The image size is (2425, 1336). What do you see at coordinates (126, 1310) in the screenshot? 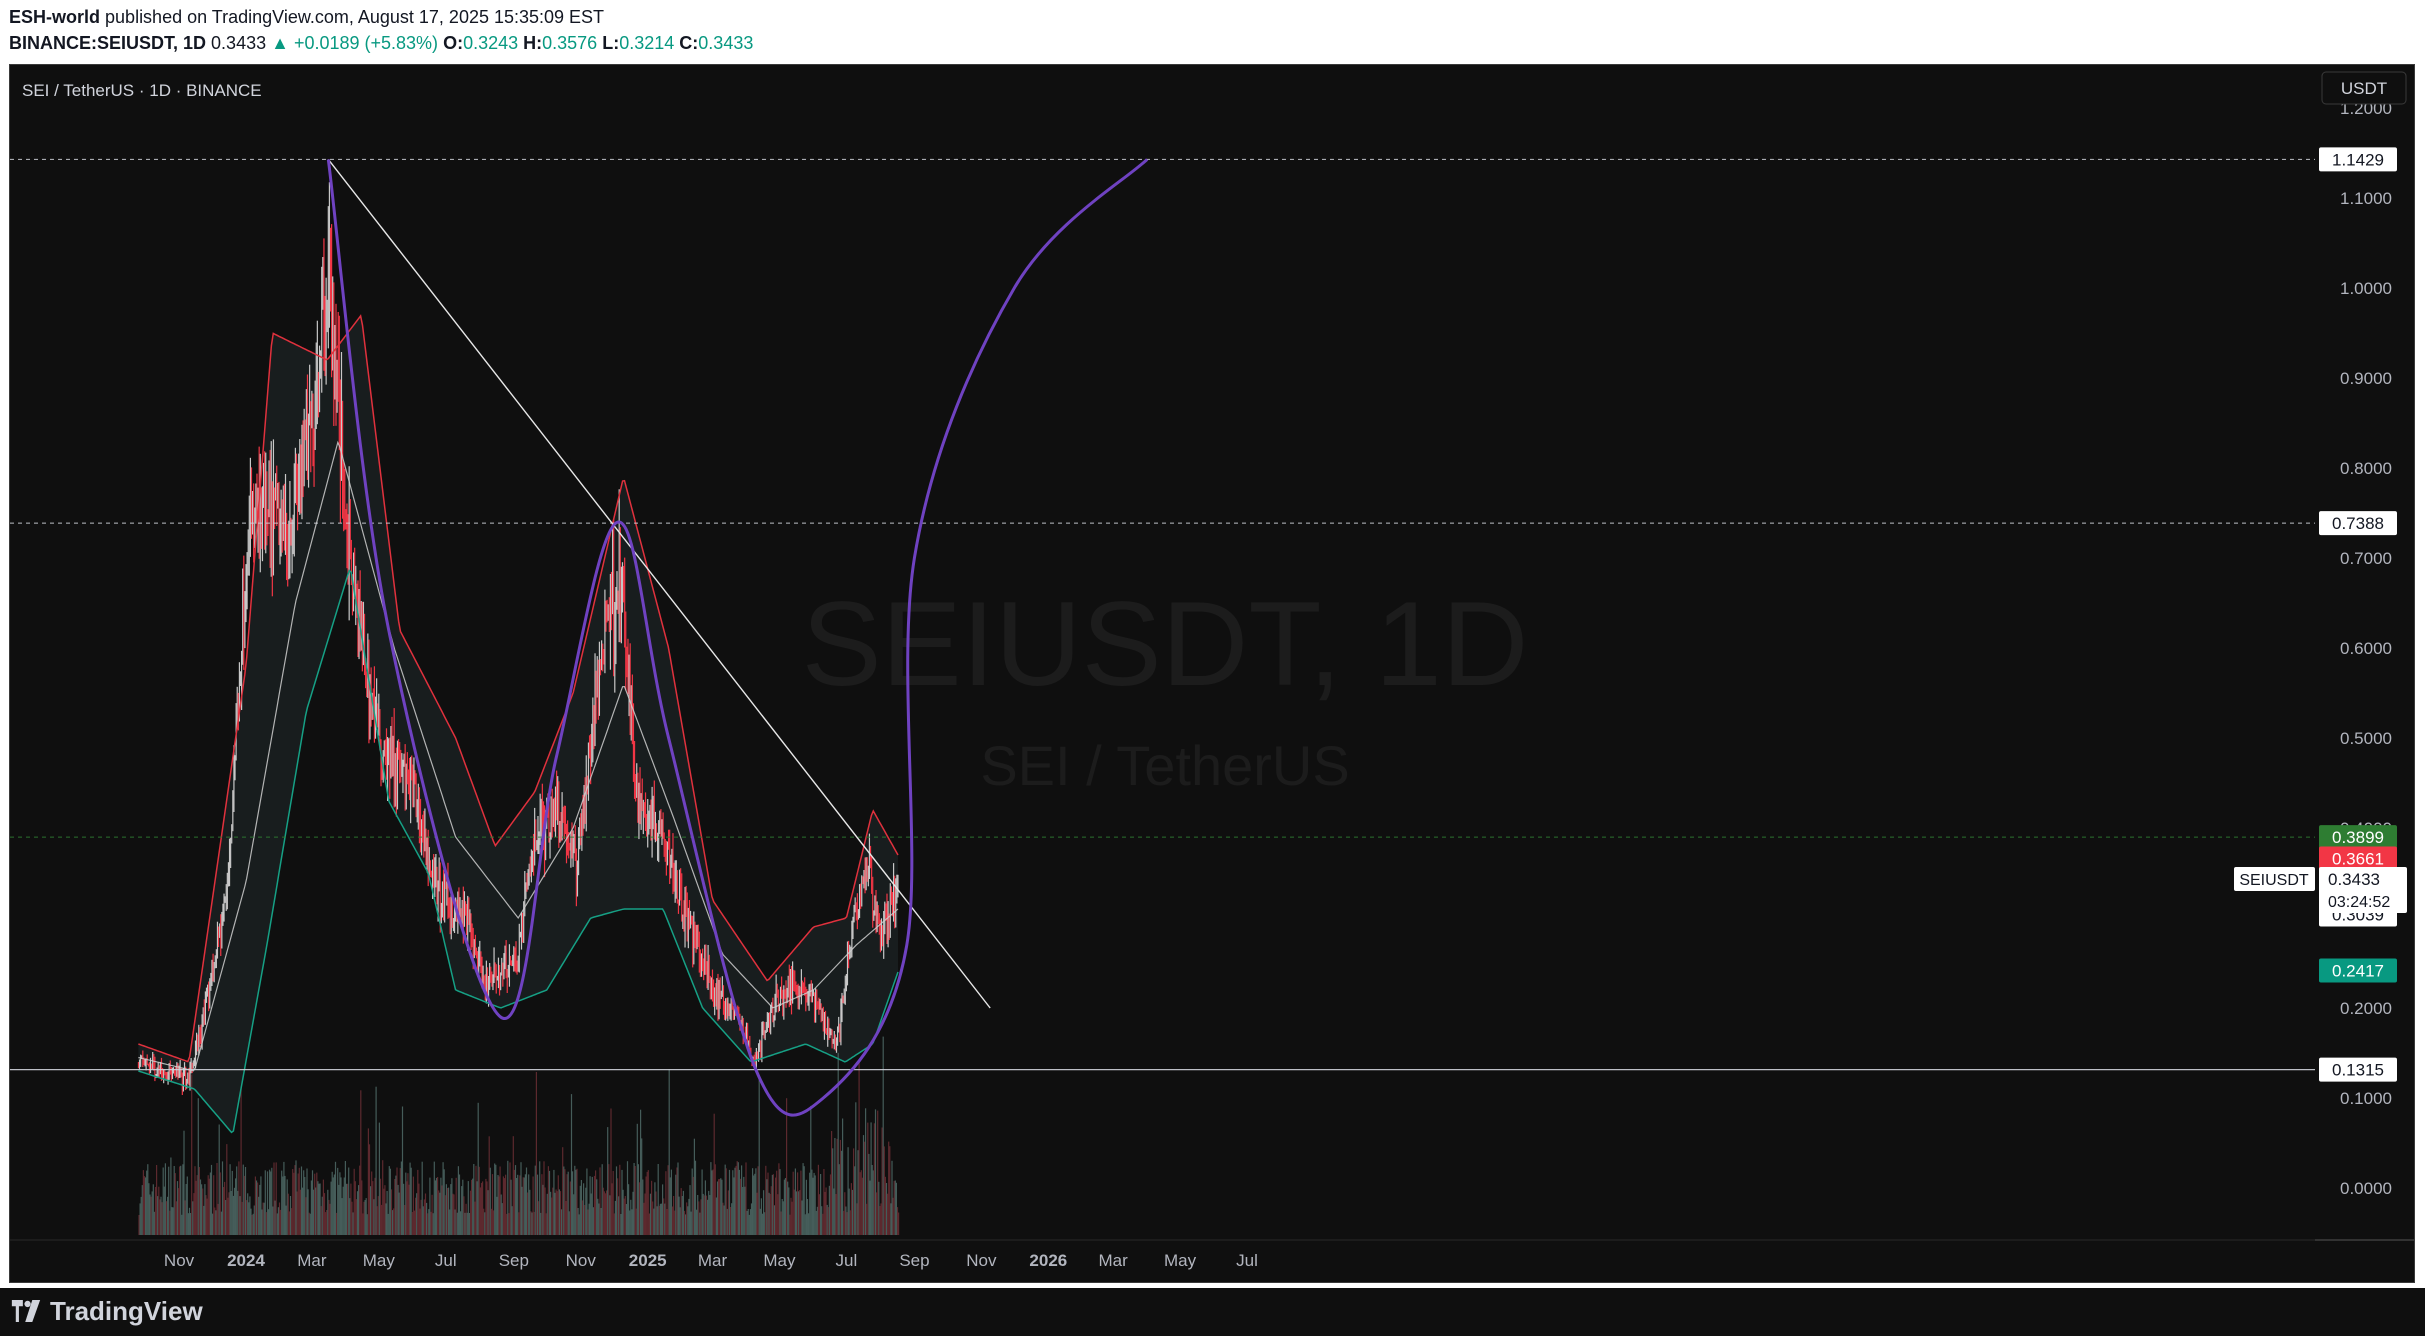
I see `tradingview-brand-text: TradingView` at bounding box center [126, 1310].